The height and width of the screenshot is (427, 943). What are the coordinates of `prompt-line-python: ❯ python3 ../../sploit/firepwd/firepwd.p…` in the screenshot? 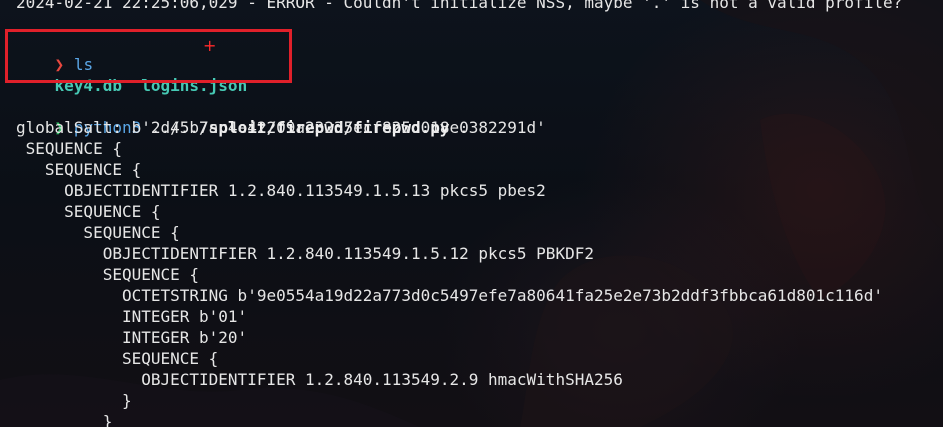 It's located at (242, 116).